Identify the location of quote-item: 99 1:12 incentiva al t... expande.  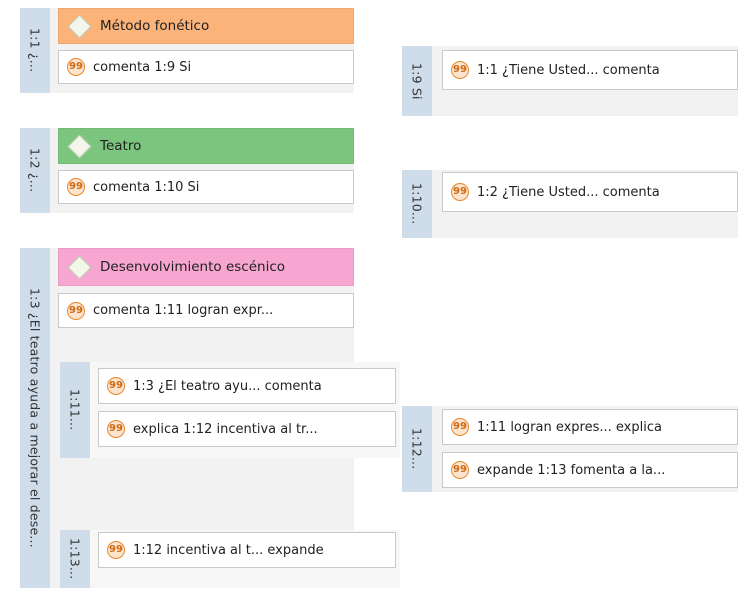
(247, 550).